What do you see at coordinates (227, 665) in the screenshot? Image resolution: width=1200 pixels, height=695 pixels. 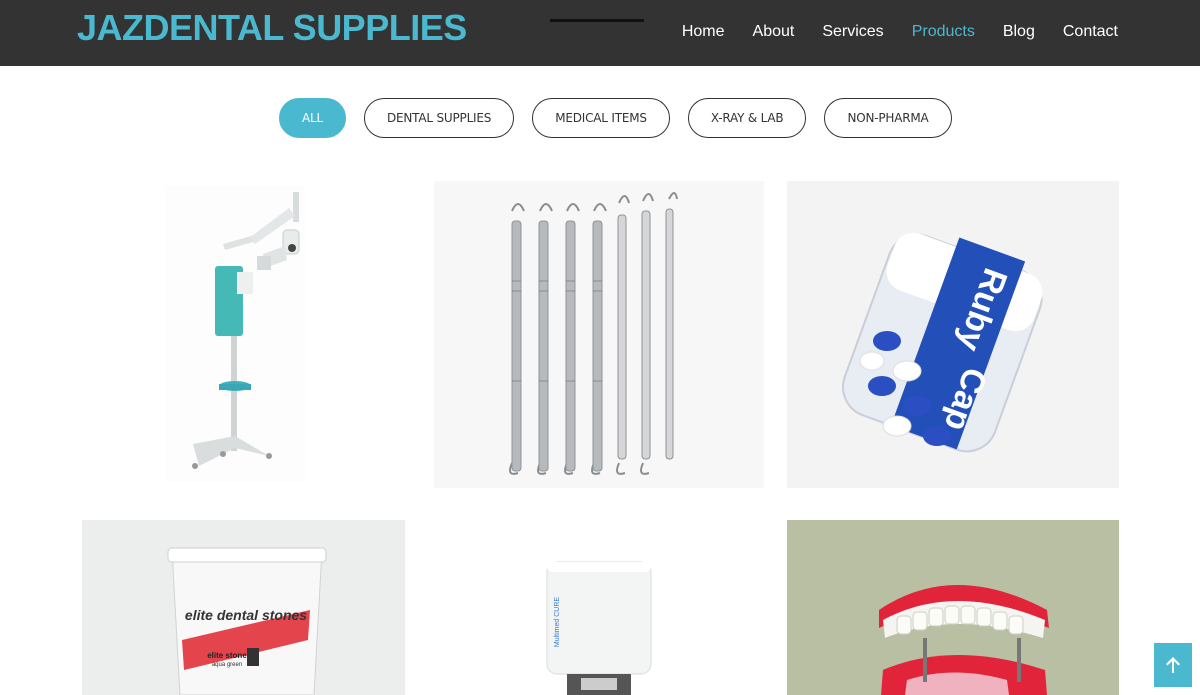 I see `bucket-sub-2: aqua green` at bounding box center [227, 665].